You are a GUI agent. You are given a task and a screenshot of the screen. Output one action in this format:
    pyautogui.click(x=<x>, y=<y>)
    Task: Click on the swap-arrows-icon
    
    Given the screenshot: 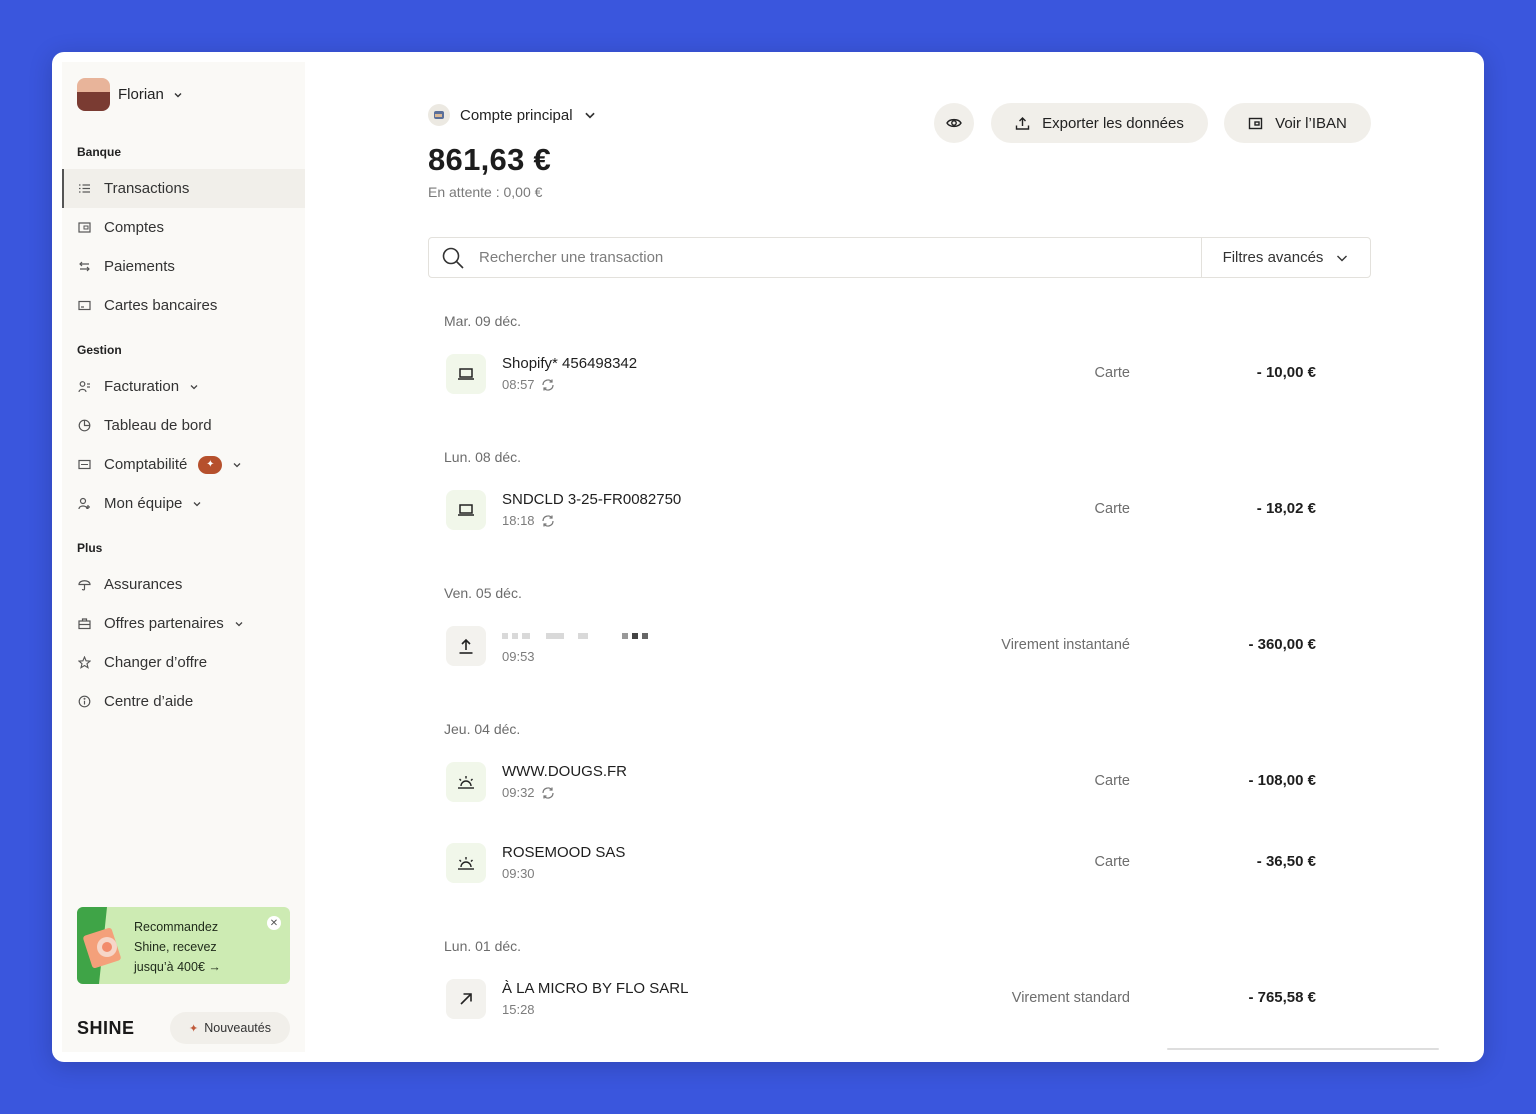 What is the action you would take?
    pyautogui.click(x=84, y=267)
    